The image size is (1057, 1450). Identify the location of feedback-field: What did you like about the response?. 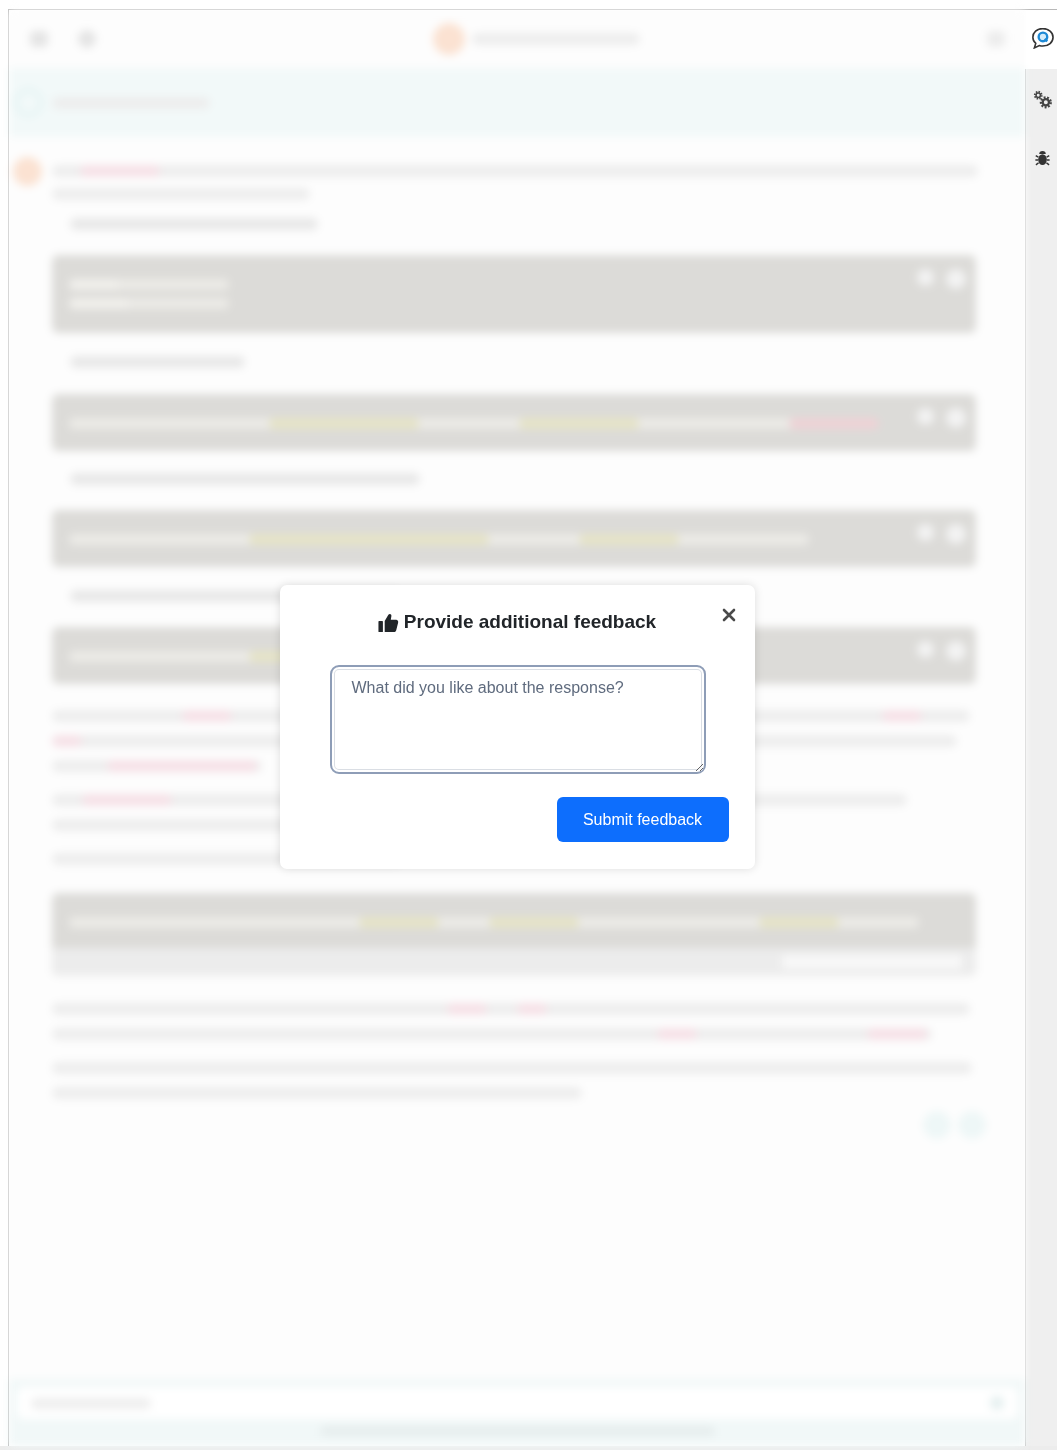
(517, 719).